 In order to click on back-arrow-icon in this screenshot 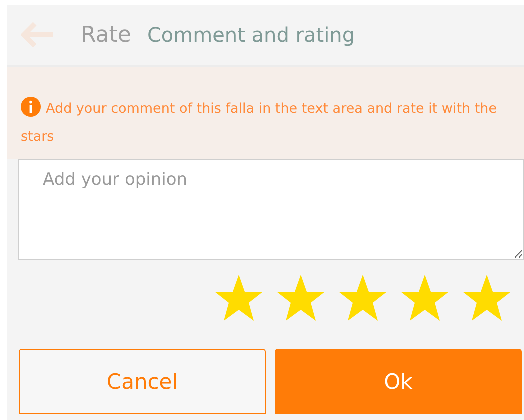, I will do `click(38, 35)`.